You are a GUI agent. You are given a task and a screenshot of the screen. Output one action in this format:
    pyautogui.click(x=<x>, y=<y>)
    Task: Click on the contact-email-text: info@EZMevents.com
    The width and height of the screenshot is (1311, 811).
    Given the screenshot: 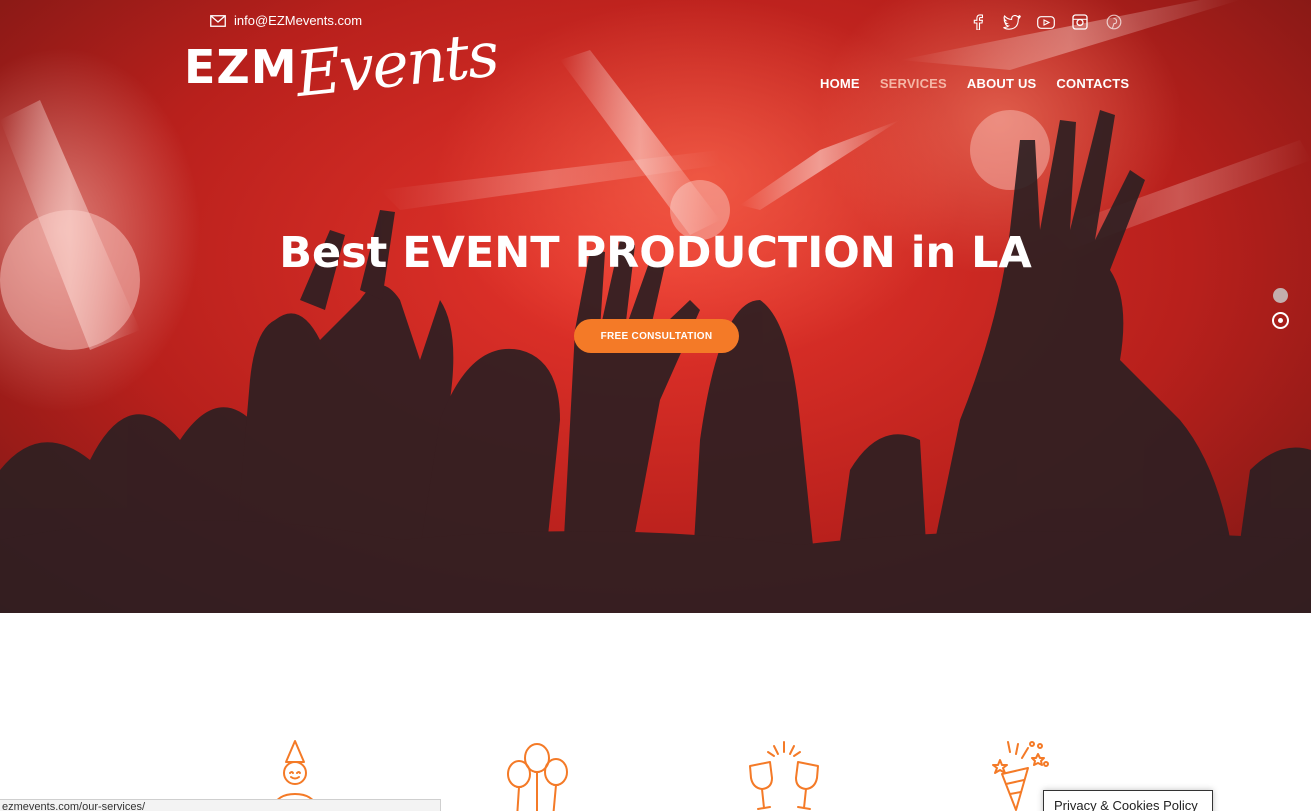 What is the action you would take?
    pyautogui.click(x=298, y=20)
    